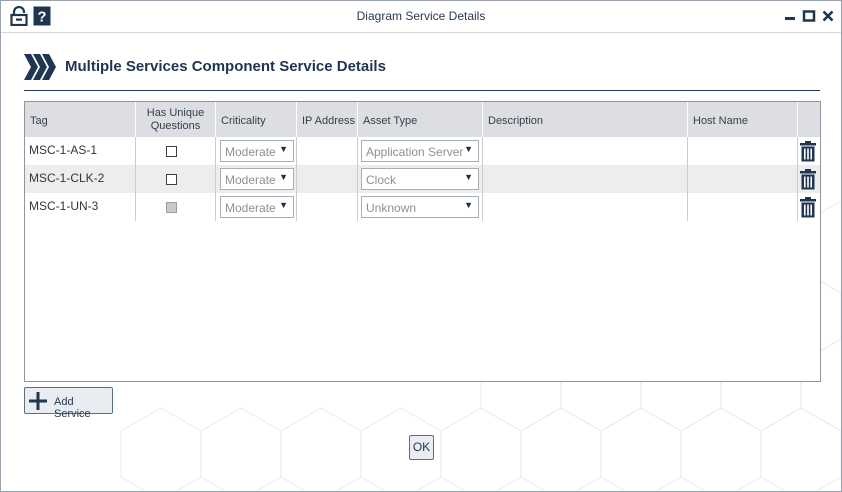  Describe the element at coordinates (790, 16) in the screenshot. I see `minimize-icon` at that location.